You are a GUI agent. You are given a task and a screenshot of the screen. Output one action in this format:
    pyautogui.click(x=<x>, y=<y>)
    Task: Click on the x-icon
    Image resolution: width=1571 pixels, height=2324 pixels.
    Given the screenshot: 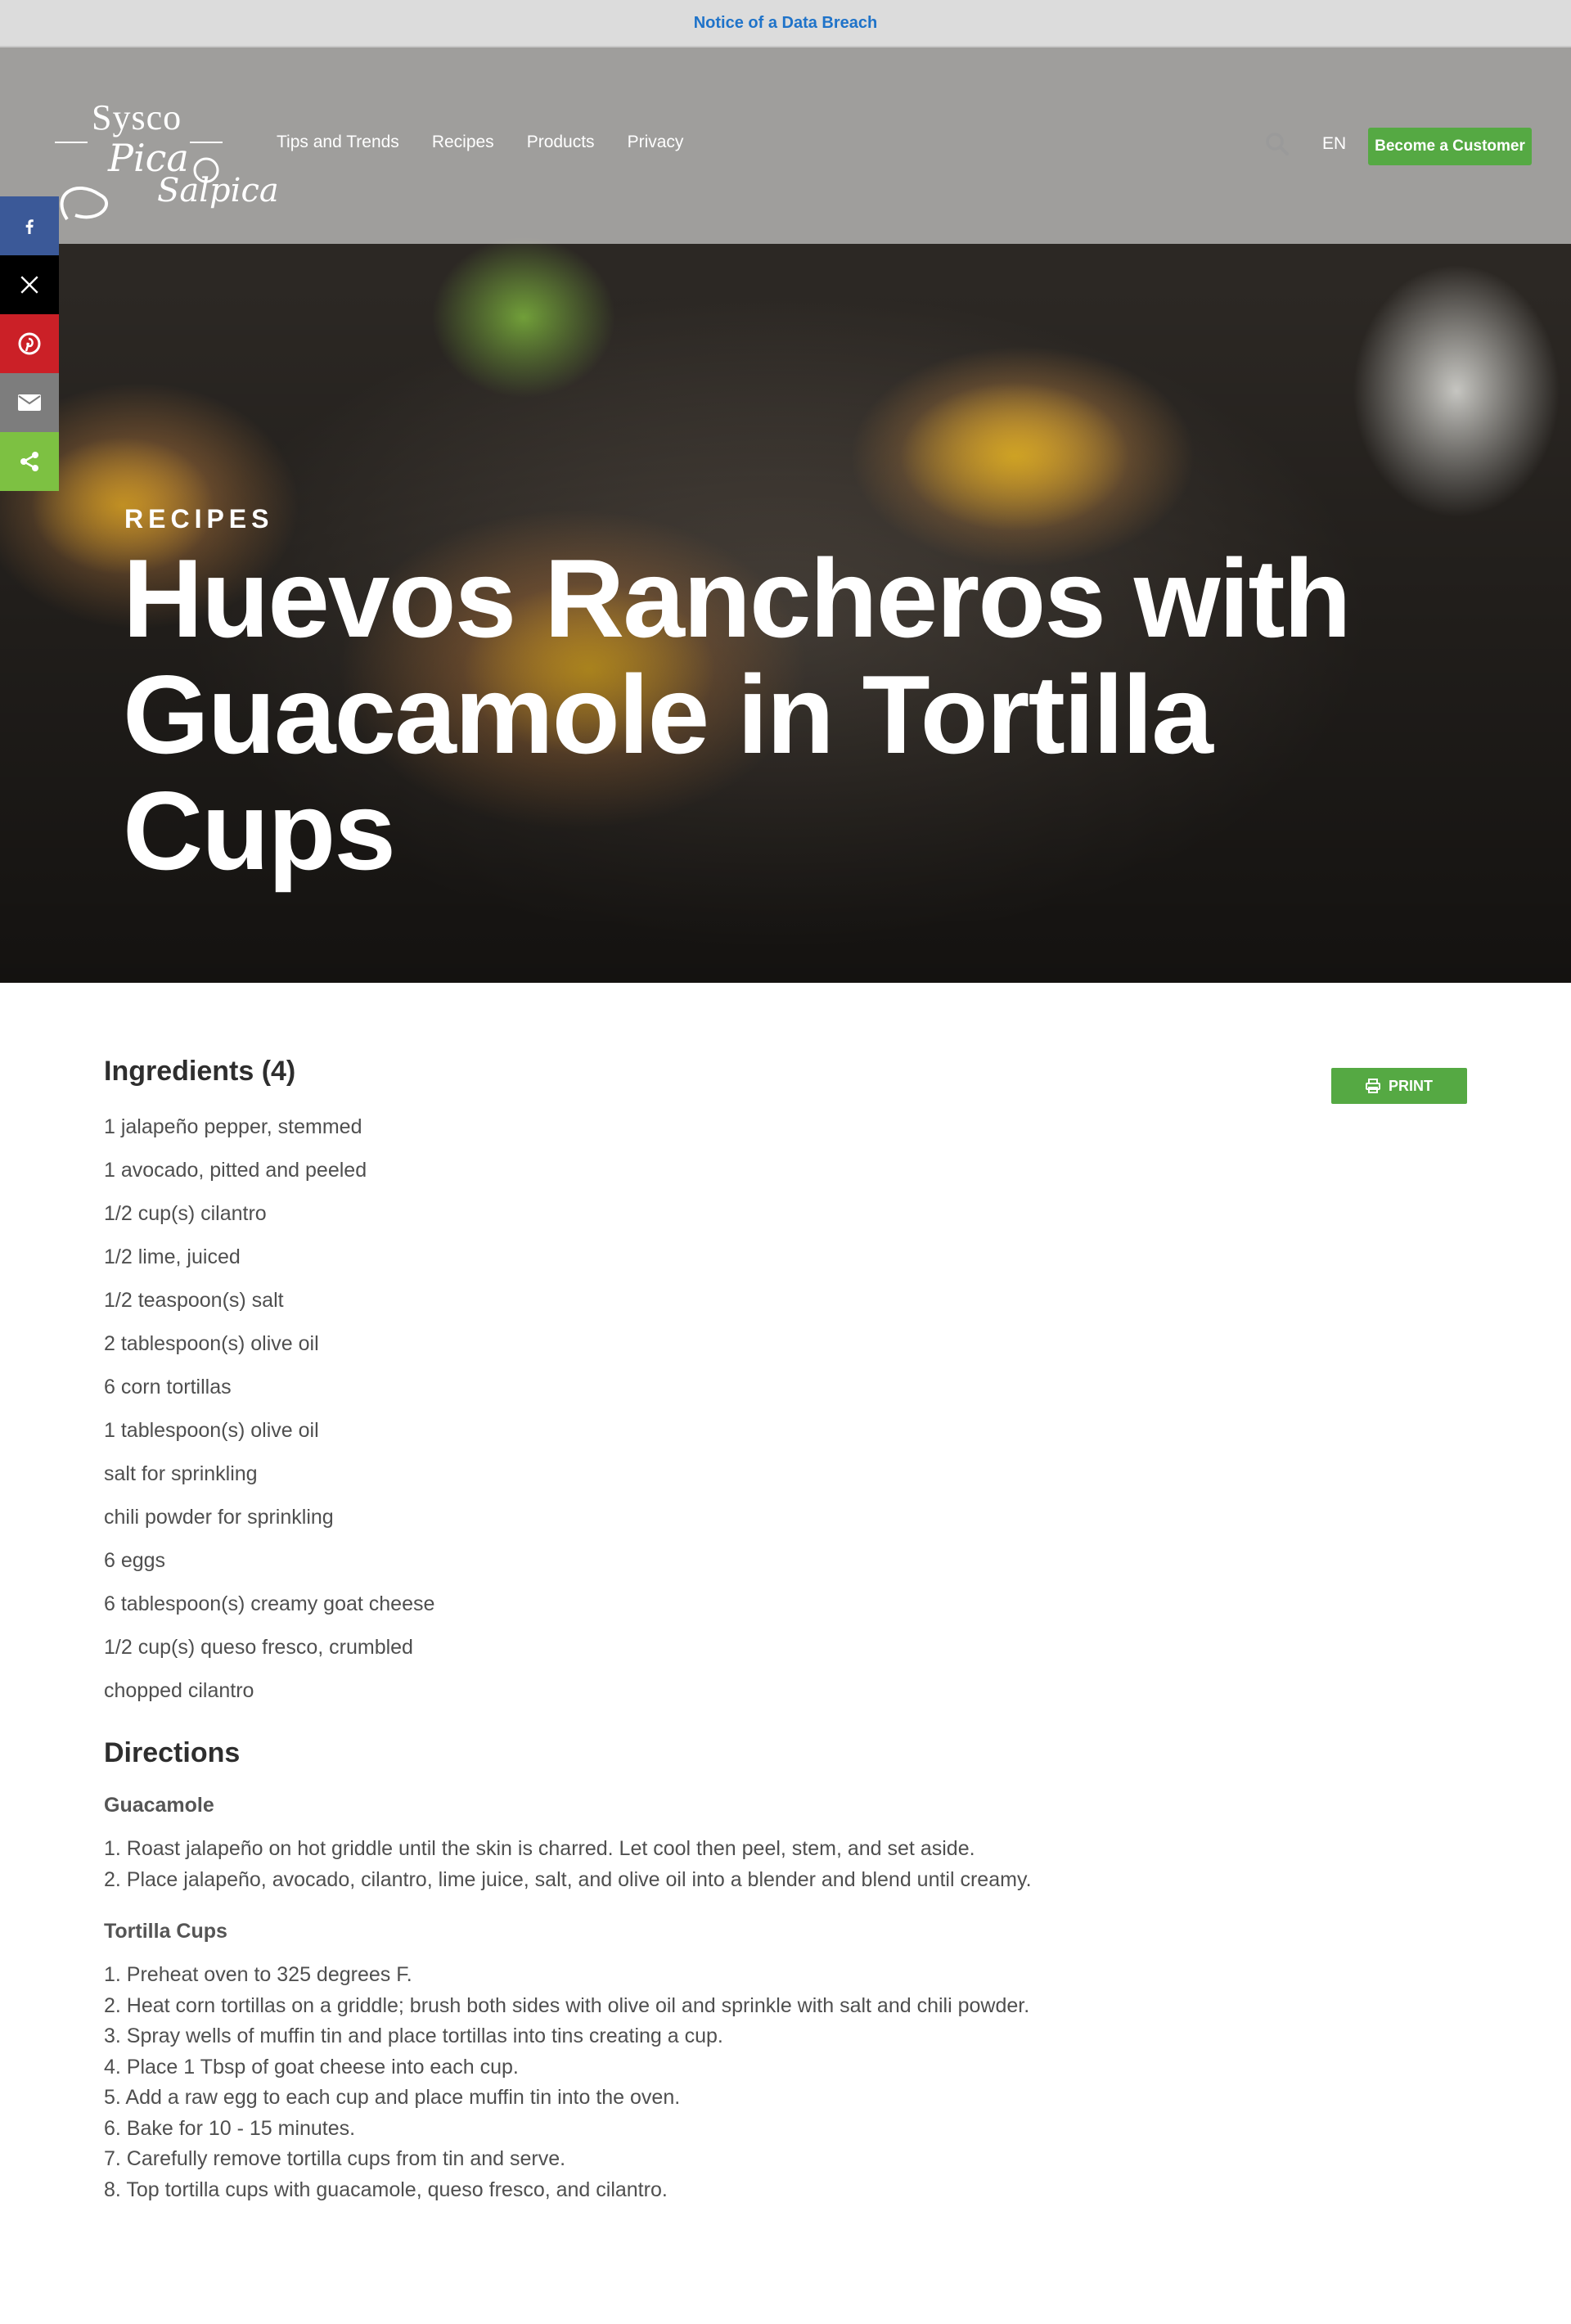 What is the action you would take?
    pyautogui.click(x=29, y=285)
    